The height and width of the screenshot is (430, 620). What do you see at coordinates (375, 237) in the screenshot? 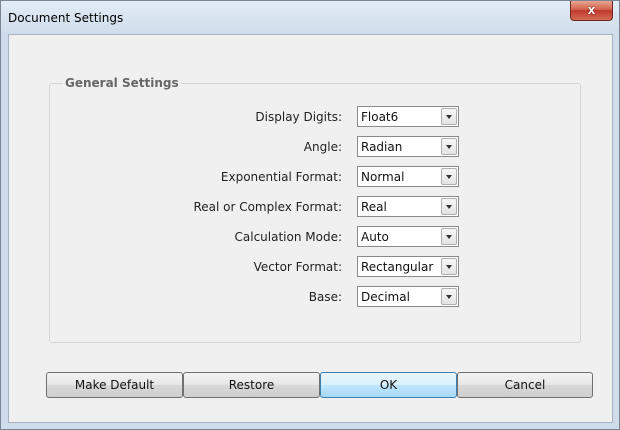
I see `calculation-mode-value: Auto` at bounding box center [375, 237].